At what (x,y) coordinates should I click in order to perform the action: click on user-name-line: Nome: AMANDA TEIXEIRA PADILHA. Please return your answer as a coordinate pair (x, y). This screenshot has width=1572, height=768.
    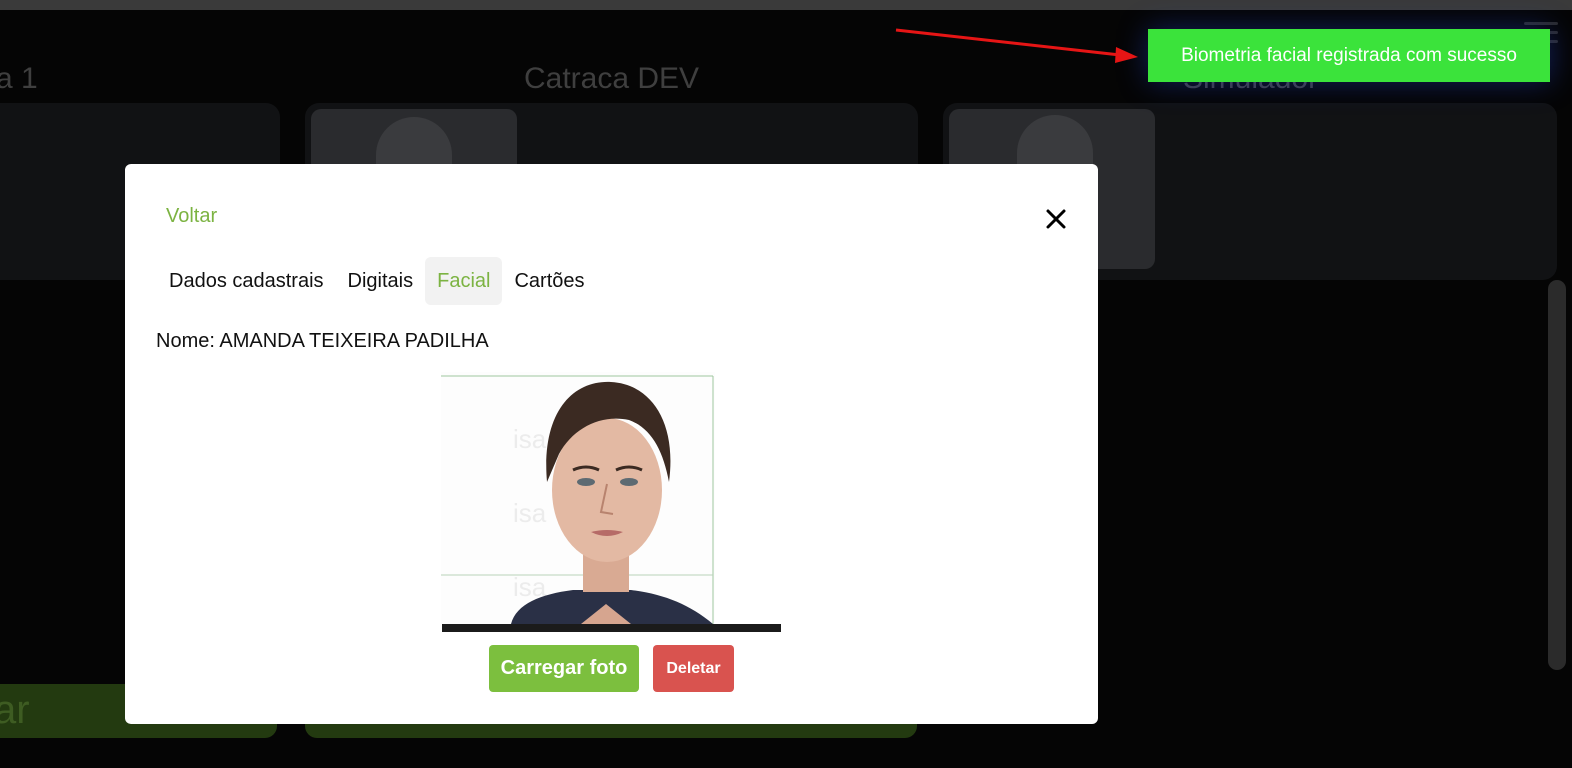
    Looking at the image, I should click on (322, 341).